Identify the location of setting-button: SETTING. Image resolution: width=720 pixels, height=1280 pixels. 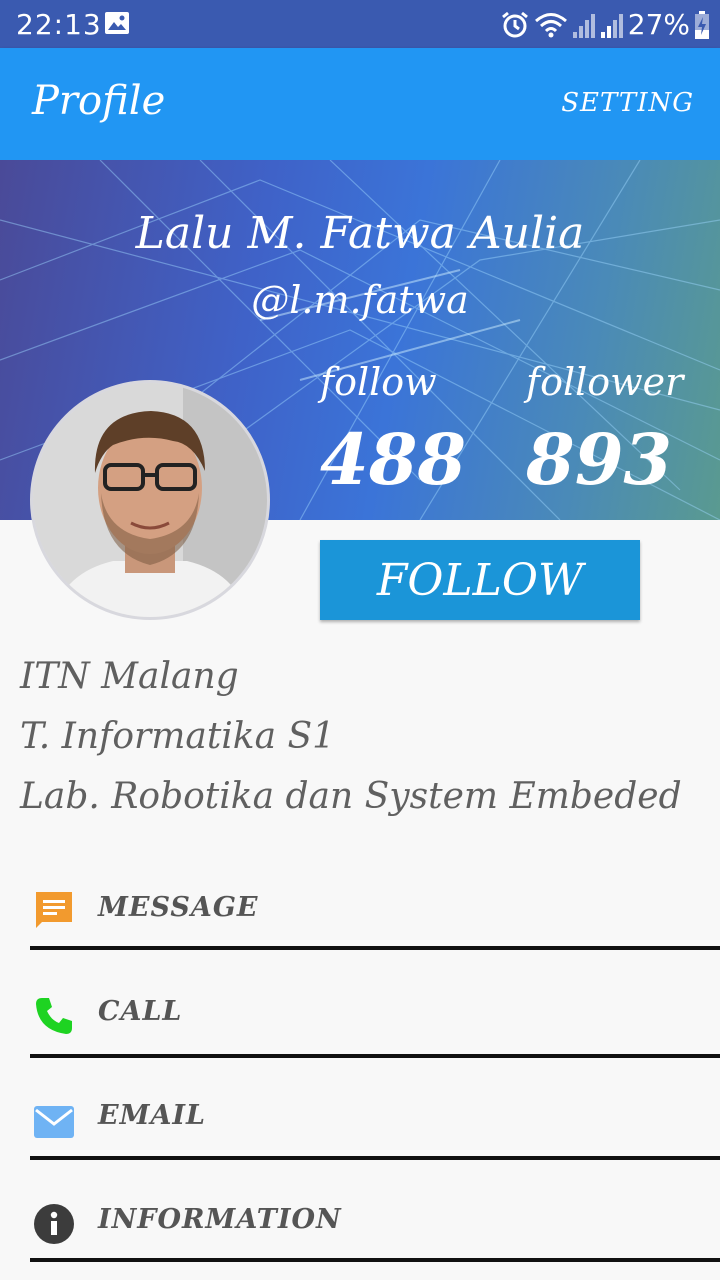
(627, 103).